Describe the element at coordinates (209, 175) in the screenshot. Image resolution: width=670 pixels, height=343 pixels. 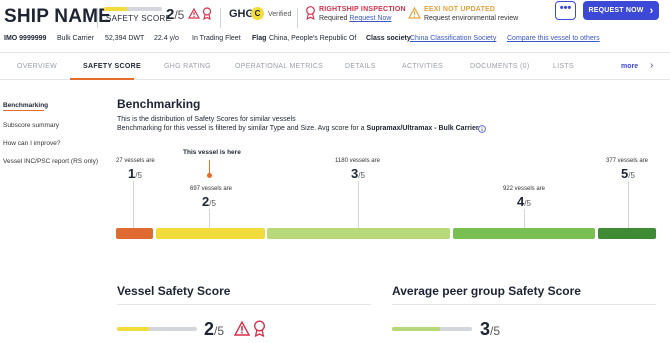
I see `this-vessel-marker-dot` at that location.